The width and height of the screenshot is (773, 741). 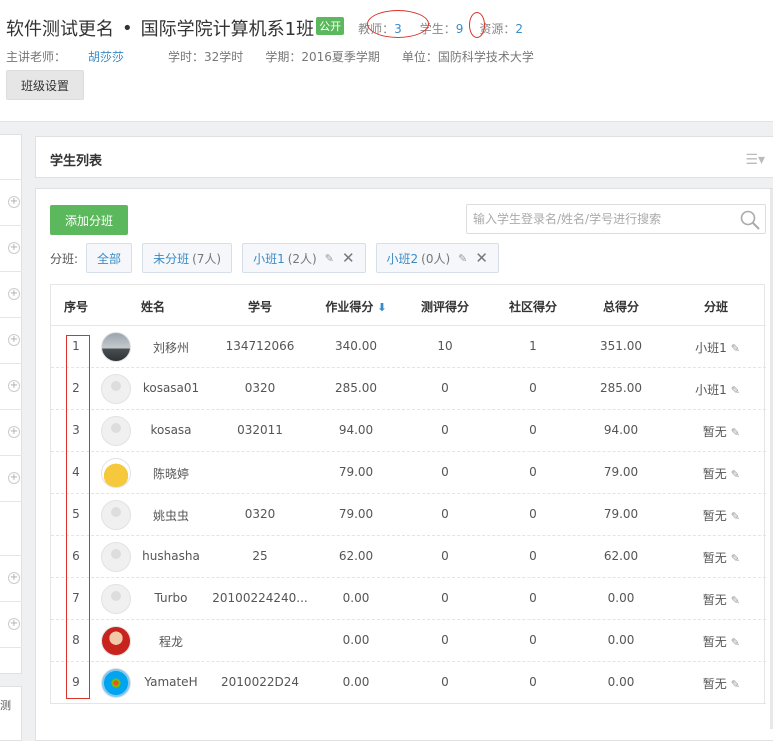 I want to click on cell-name: 程龙, so click(x=171, y=641).